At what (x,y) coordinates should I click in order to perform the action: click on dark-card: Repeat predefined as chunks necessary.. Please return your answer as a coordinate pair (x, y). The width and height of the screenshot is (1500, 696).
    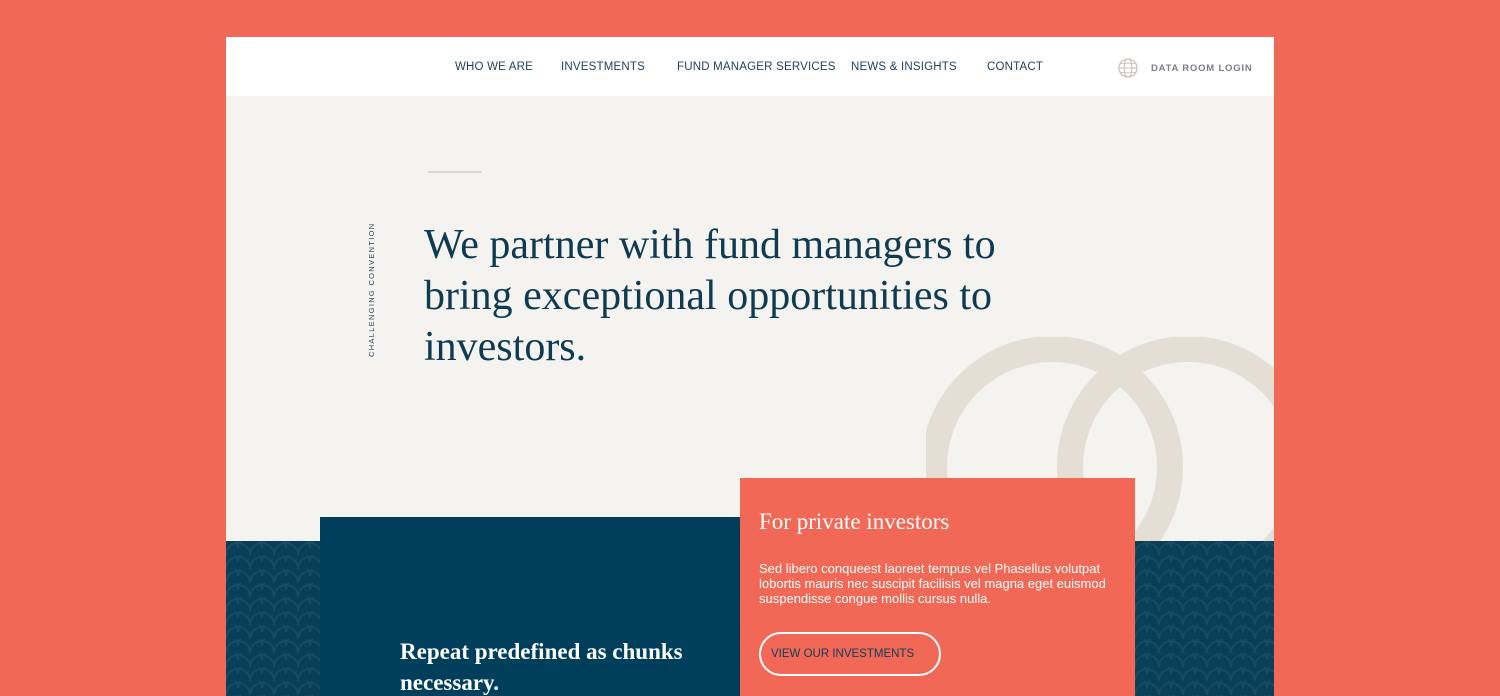
    Looking at the image, I should click on (530, 606).